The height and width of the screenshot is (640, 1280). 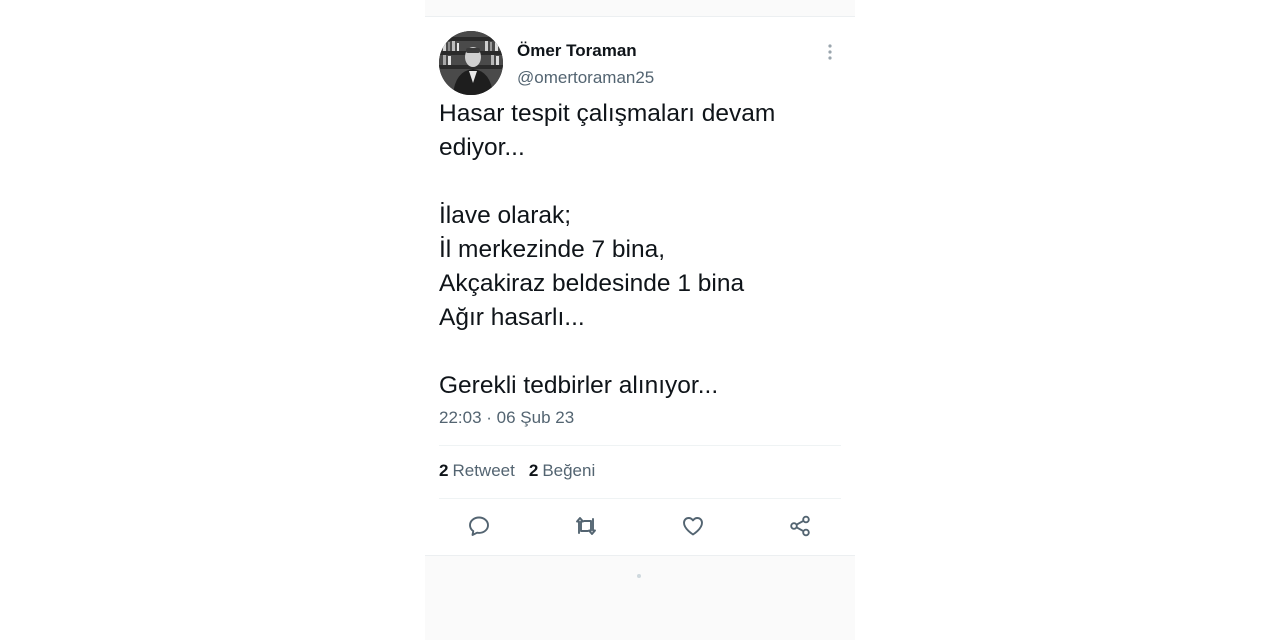 What do you see at coordinates (639, 576) in the screenshot?
I see `scroll-indicator` at bounding box center [639, 576].